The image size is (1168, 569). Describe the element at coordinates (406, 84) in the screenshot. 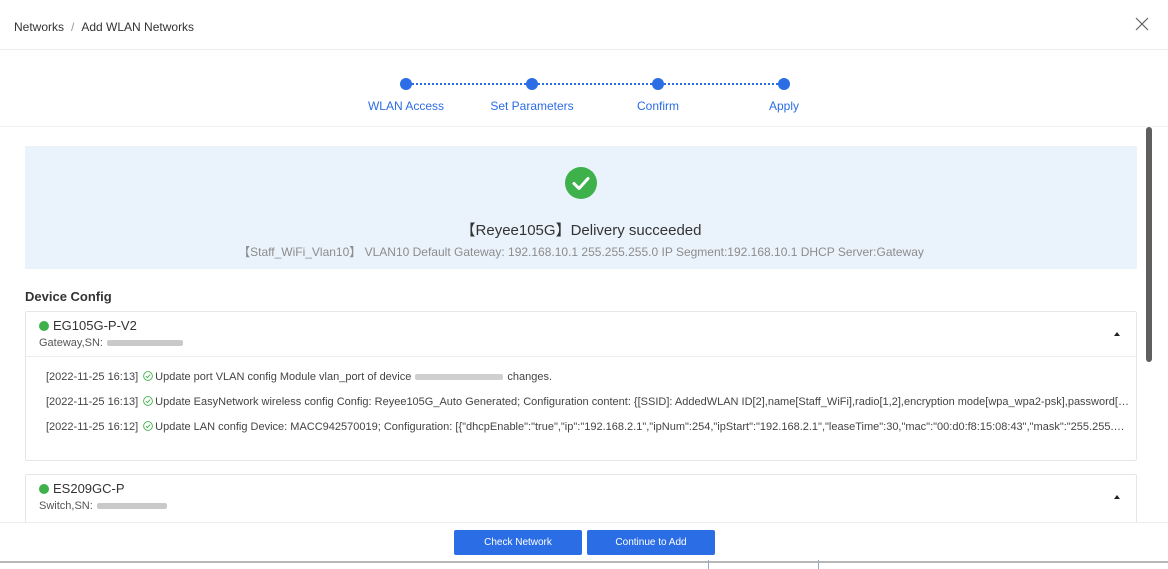

I see `step-dot-wlan-access` at that location.